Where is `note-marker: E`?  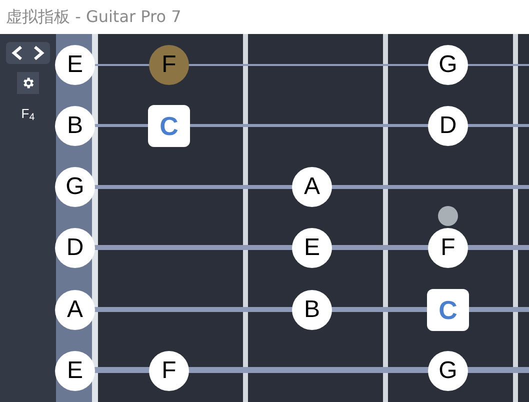
note-marker: E is located at coordinates (312, 248).